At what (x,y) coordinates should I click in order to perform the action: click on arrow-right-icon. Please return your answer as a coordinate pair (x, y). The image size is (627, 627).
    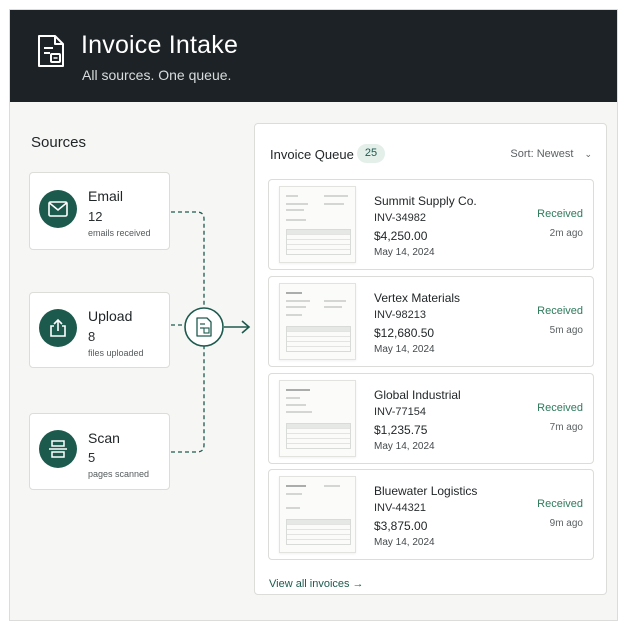
    Looking at the image, I should click on (237, 327).